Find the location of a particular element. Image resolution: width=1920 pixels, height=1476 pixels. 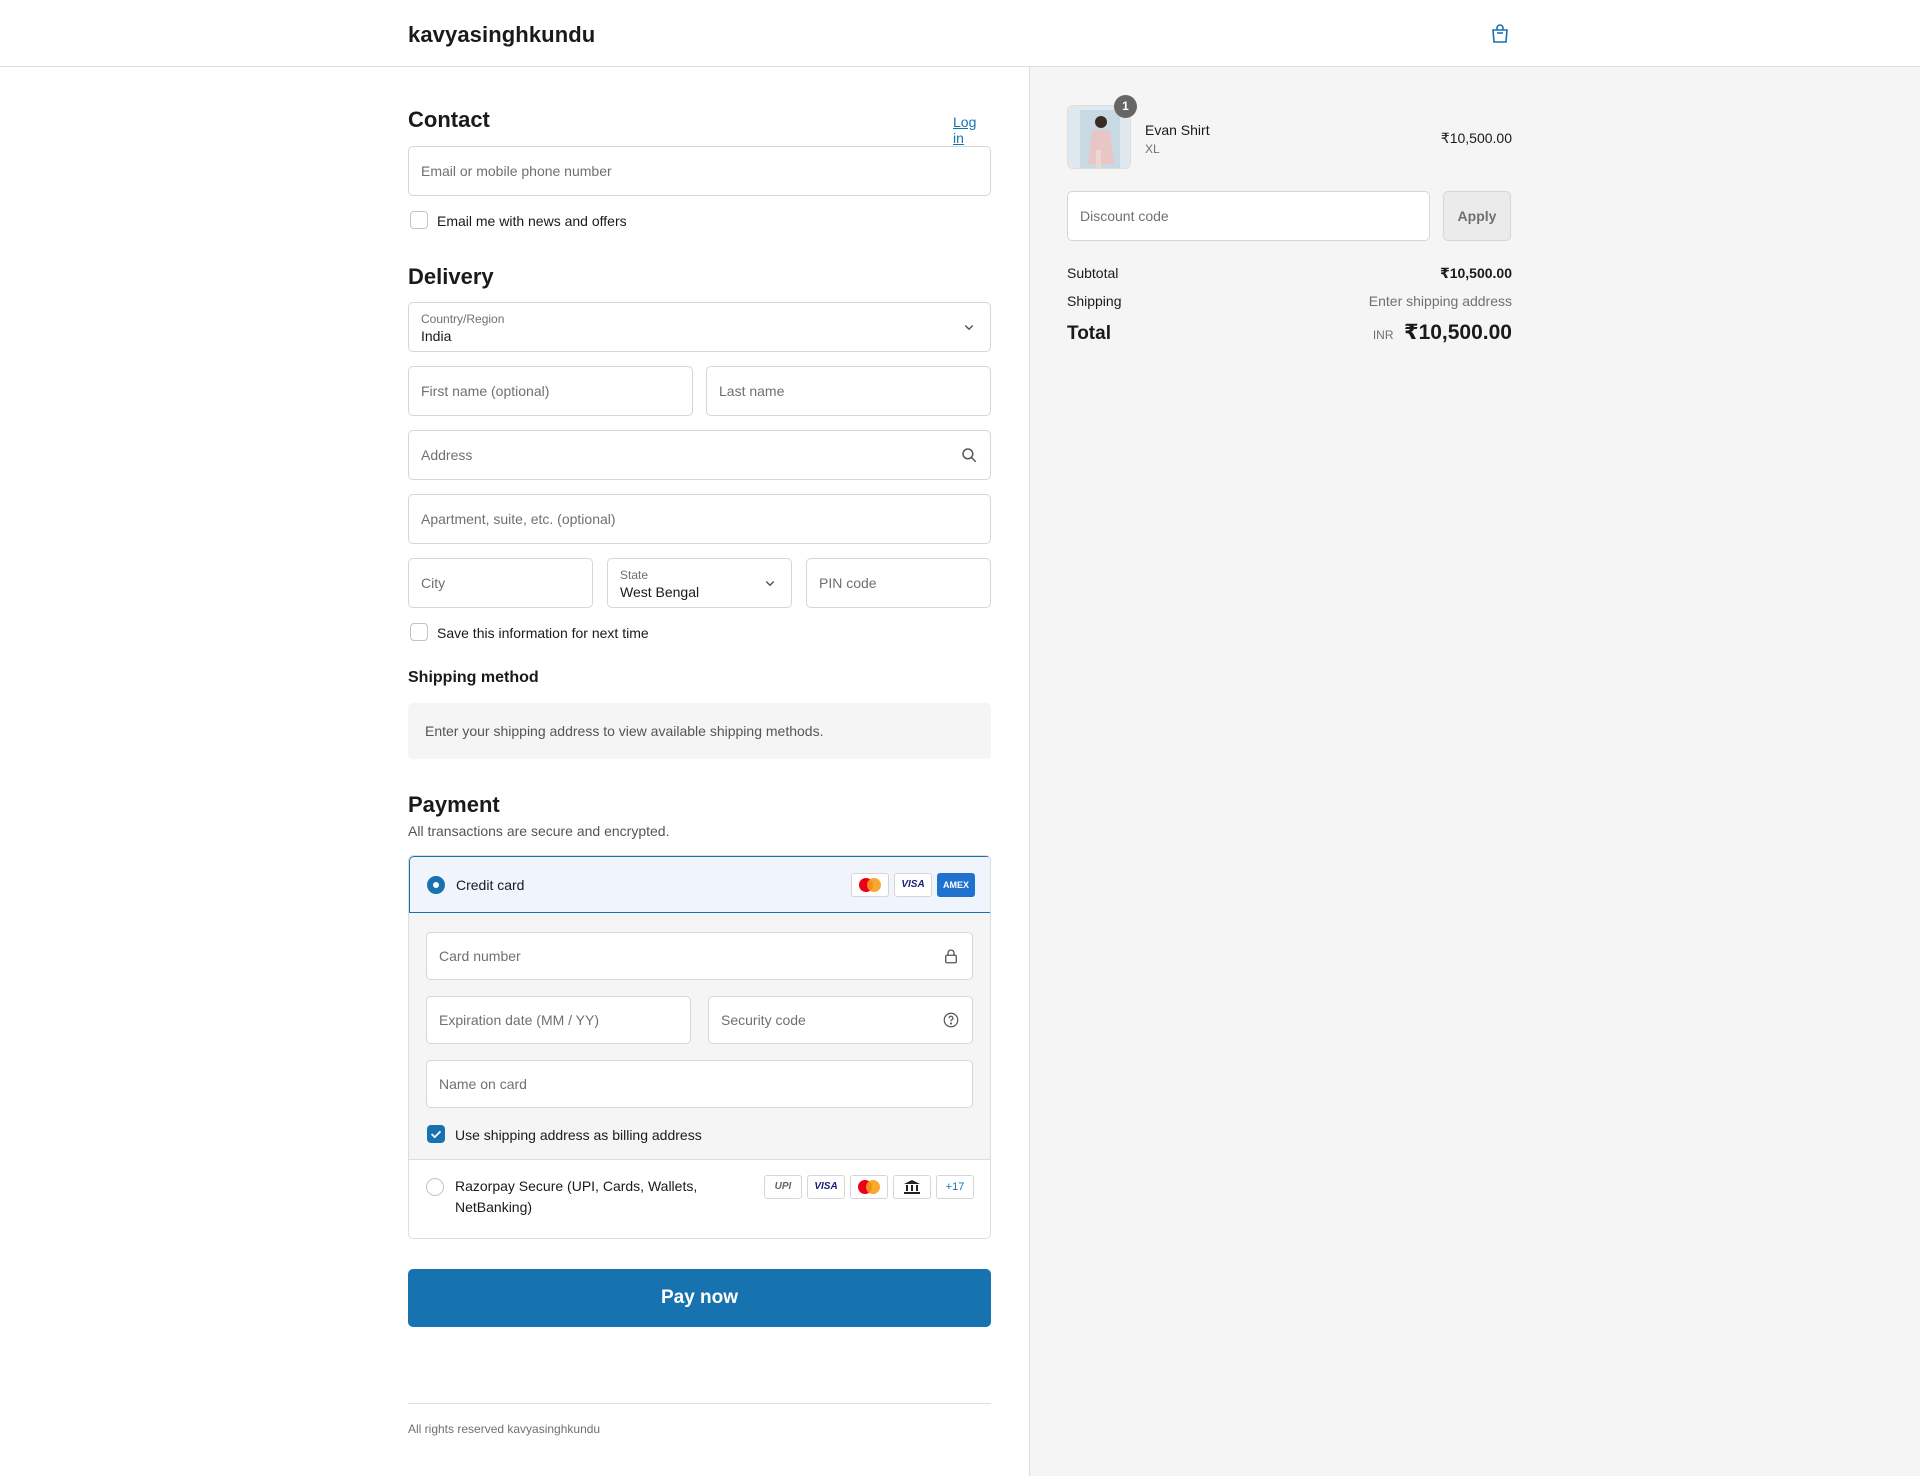

pin-code-field: PIN code is located at coordinates (898, 583).